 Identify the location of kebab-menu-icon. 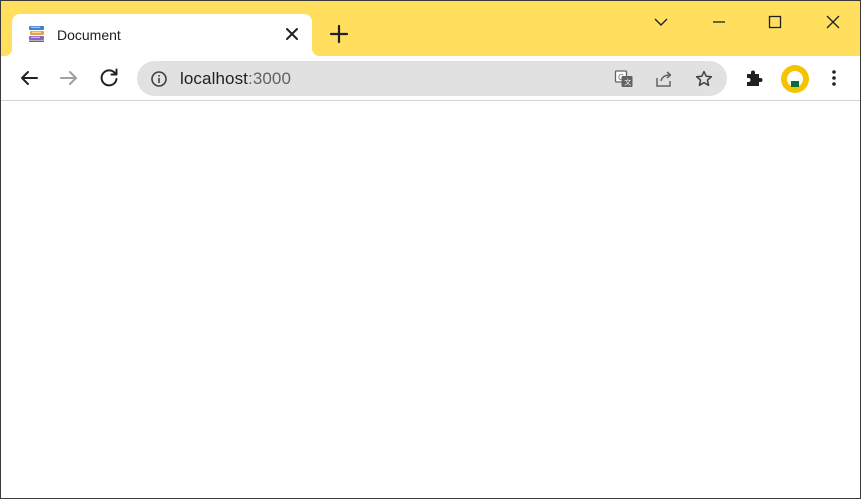
(834, 78).